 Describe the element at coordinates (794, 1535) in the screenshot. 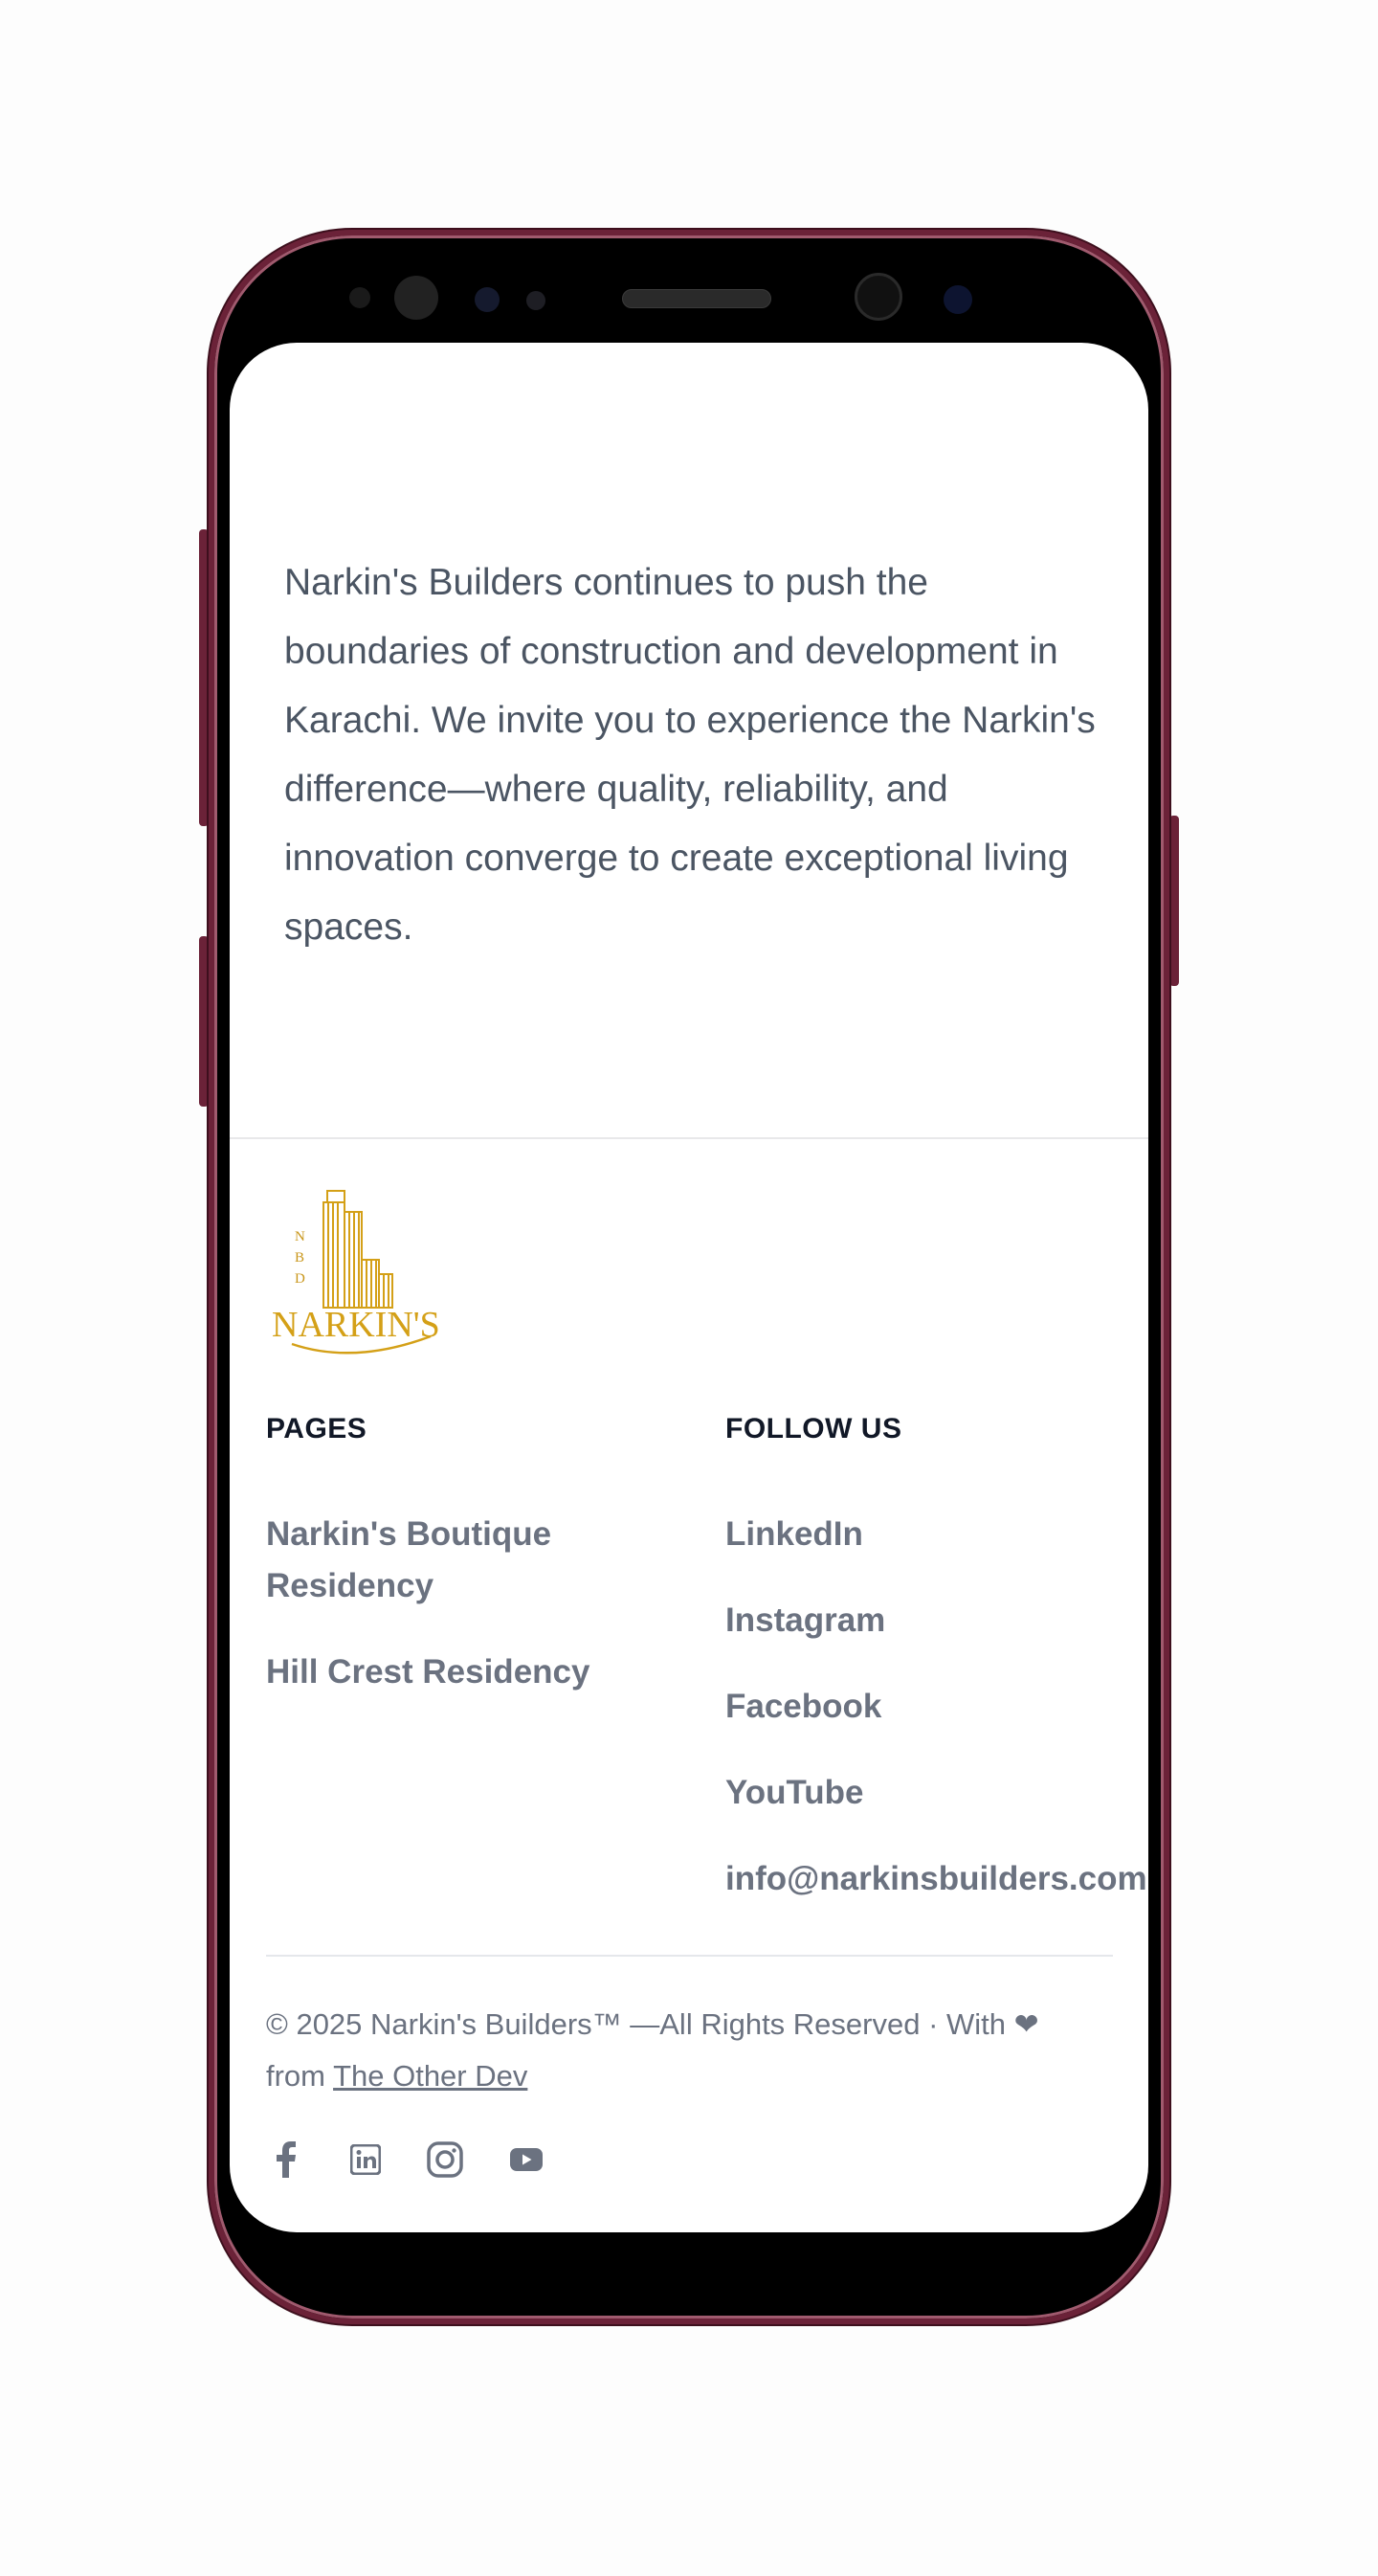

I see `link-linkedin: LinkedIn` at that location.